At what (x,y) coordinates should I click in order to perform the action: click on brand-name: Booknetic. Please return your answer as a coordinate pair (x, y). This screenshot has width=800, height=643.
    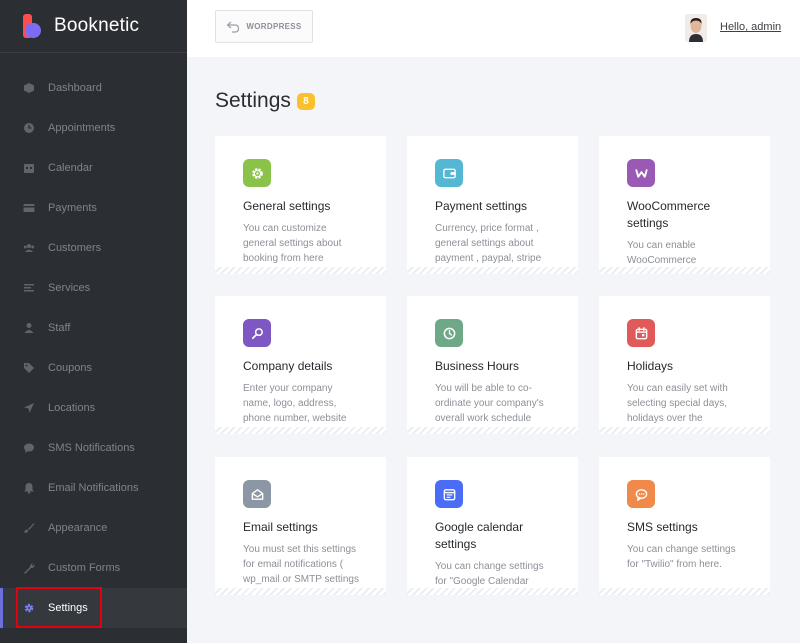
    Looking at the image, I should click on (97, 25).